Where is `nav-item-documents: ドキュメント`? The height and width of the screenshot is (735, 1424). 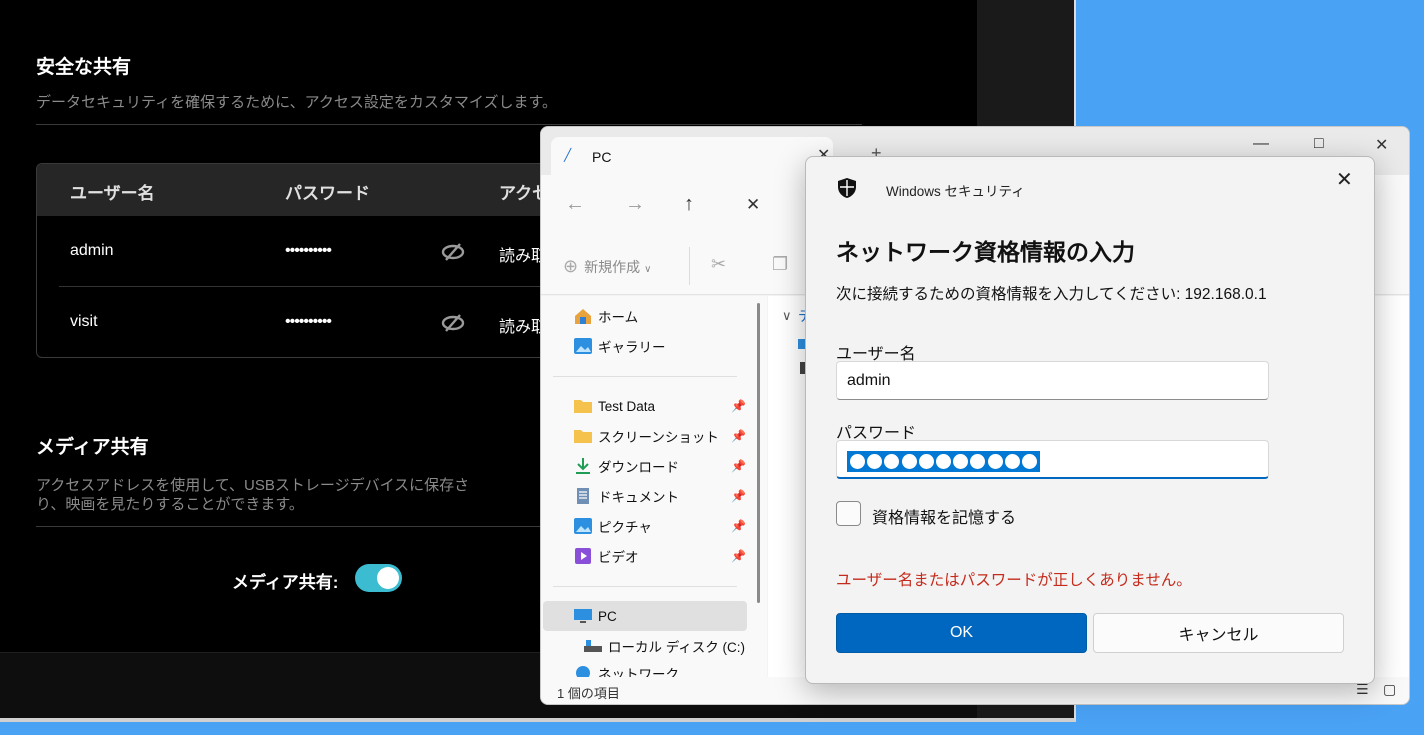
nav-item-documents: ドキュメント is located at coordinates (626, 496).